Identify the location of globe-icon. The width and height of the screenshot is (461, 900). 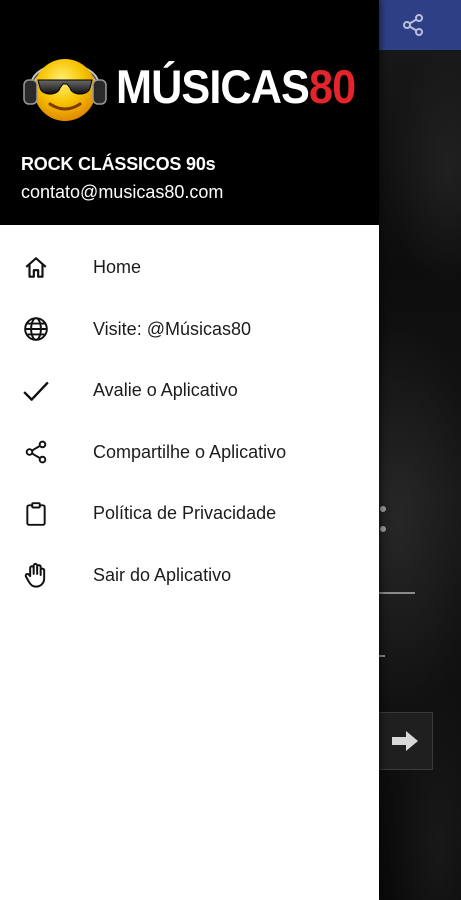
(36, 329).